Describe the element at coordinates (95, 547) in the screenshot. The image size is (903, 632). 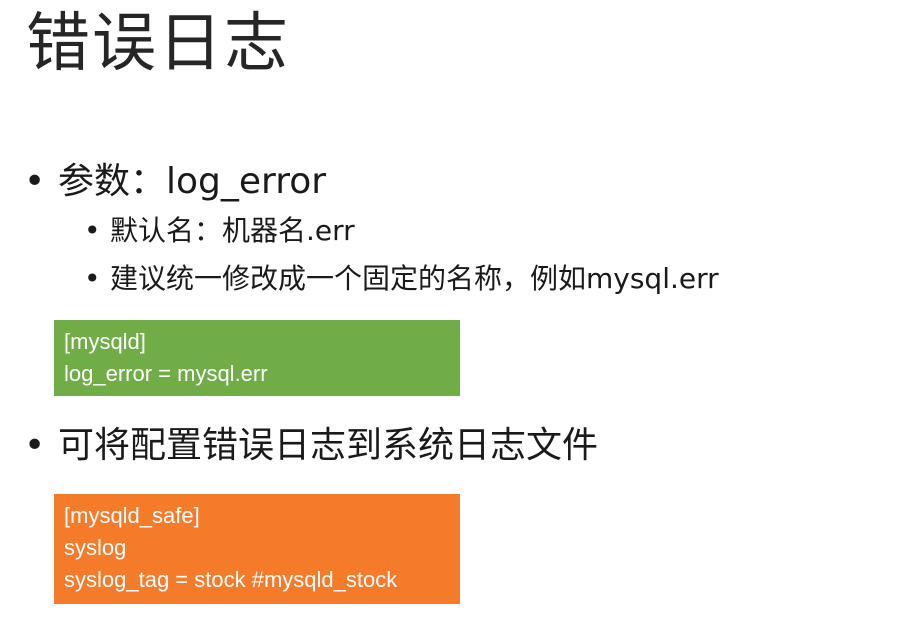
I see `config-line: syslog` at that location.